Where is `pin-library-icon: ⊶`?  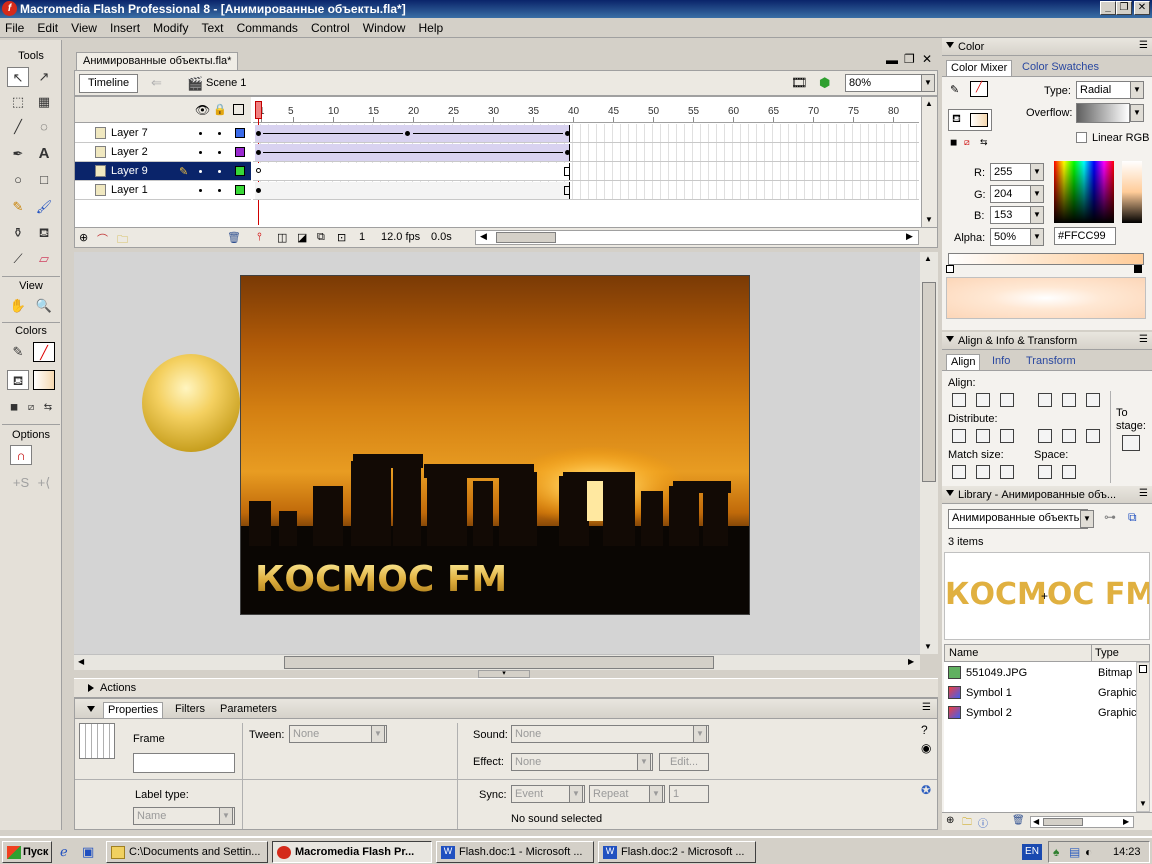
pin-library-icon: ⊶ is located at coordinates (1110, 517).